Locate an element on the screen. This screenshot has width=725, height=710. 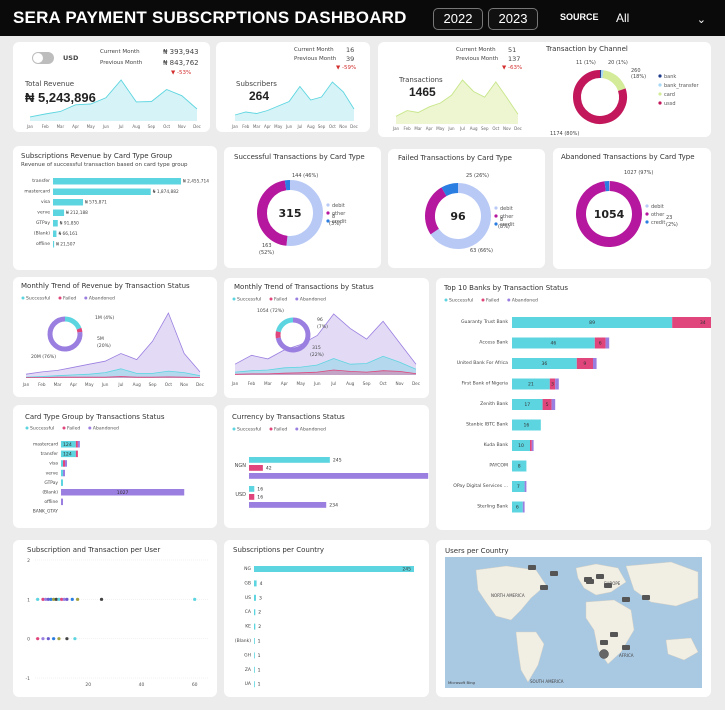
bar-value-label: ₦ 66,161 is located at coordinates (67, 234).